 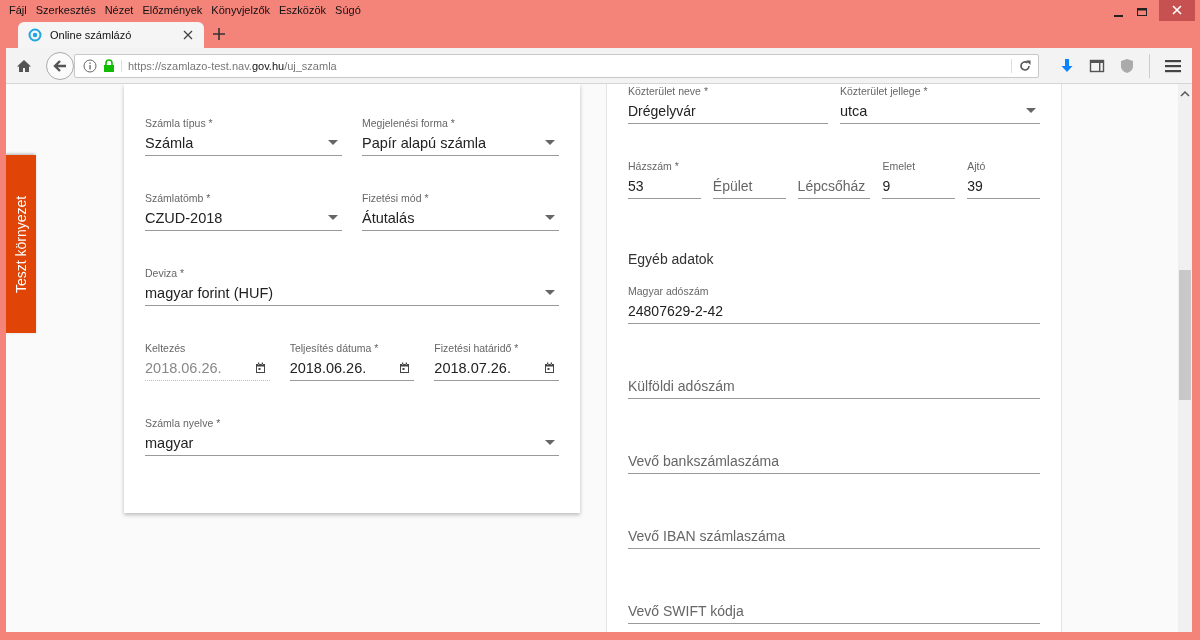 I want to click on field-label: Közterület jellege *, so click(x=884, y=91).